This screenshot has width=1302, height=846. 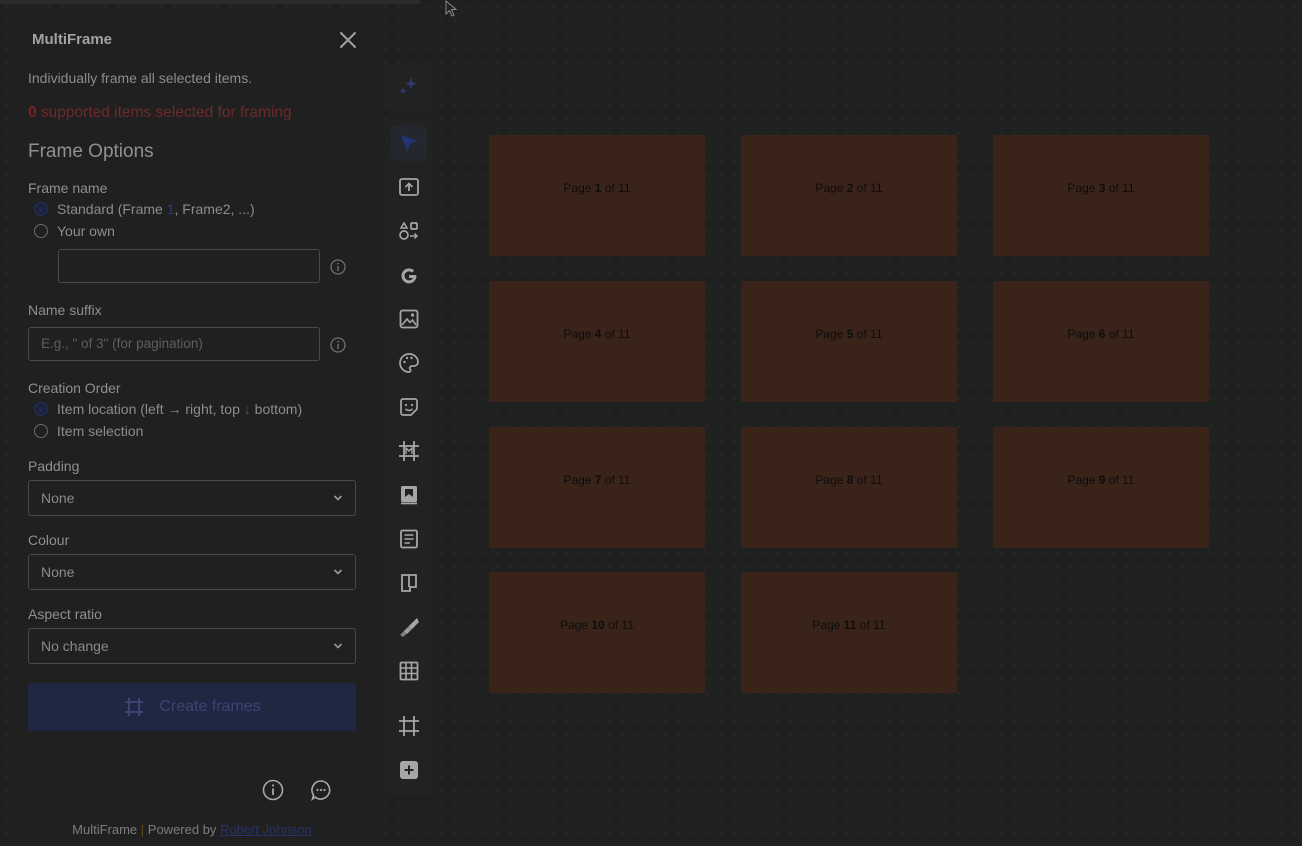 I want to click on mouse-cursor-icon, so click(x=451, y=8).